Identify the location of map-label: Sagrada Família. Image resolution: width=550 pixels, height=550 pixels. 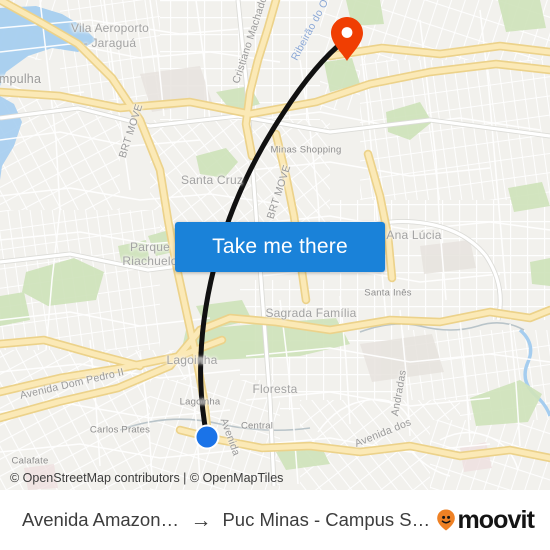
(311, 313).